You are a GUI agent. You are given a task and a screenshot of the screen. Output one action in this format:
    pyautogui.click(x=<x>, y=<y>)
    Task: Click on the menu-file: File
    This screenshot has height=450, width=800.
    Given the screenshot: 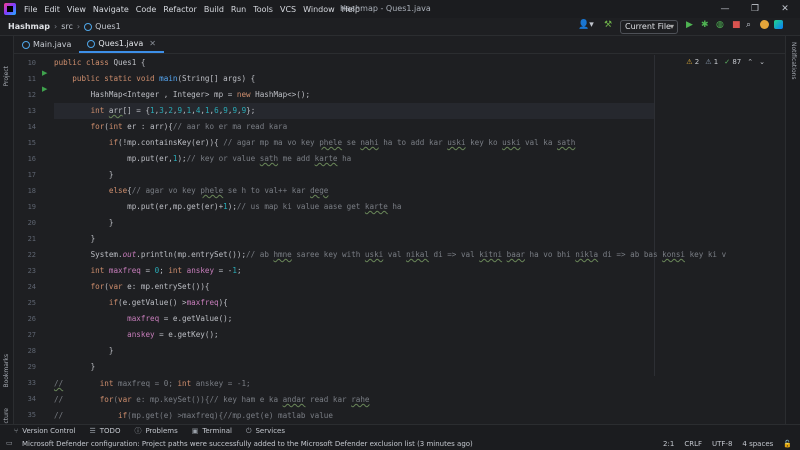 What is the action you would take?
    pyautogui.click(x=30, y=9)
    